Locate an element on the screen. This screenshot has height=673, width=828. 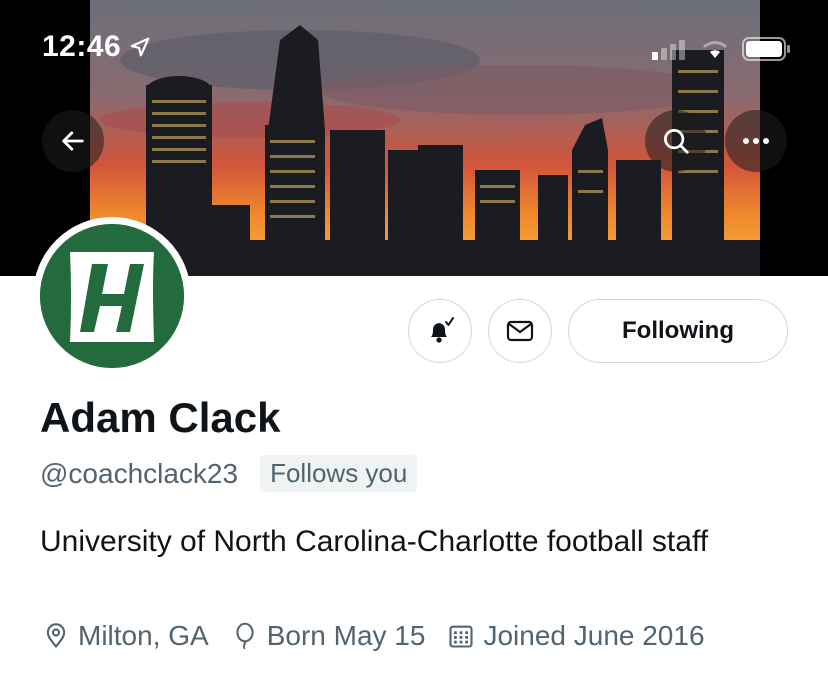
clock-text: 12:46 is located at coordinates (82, 46).